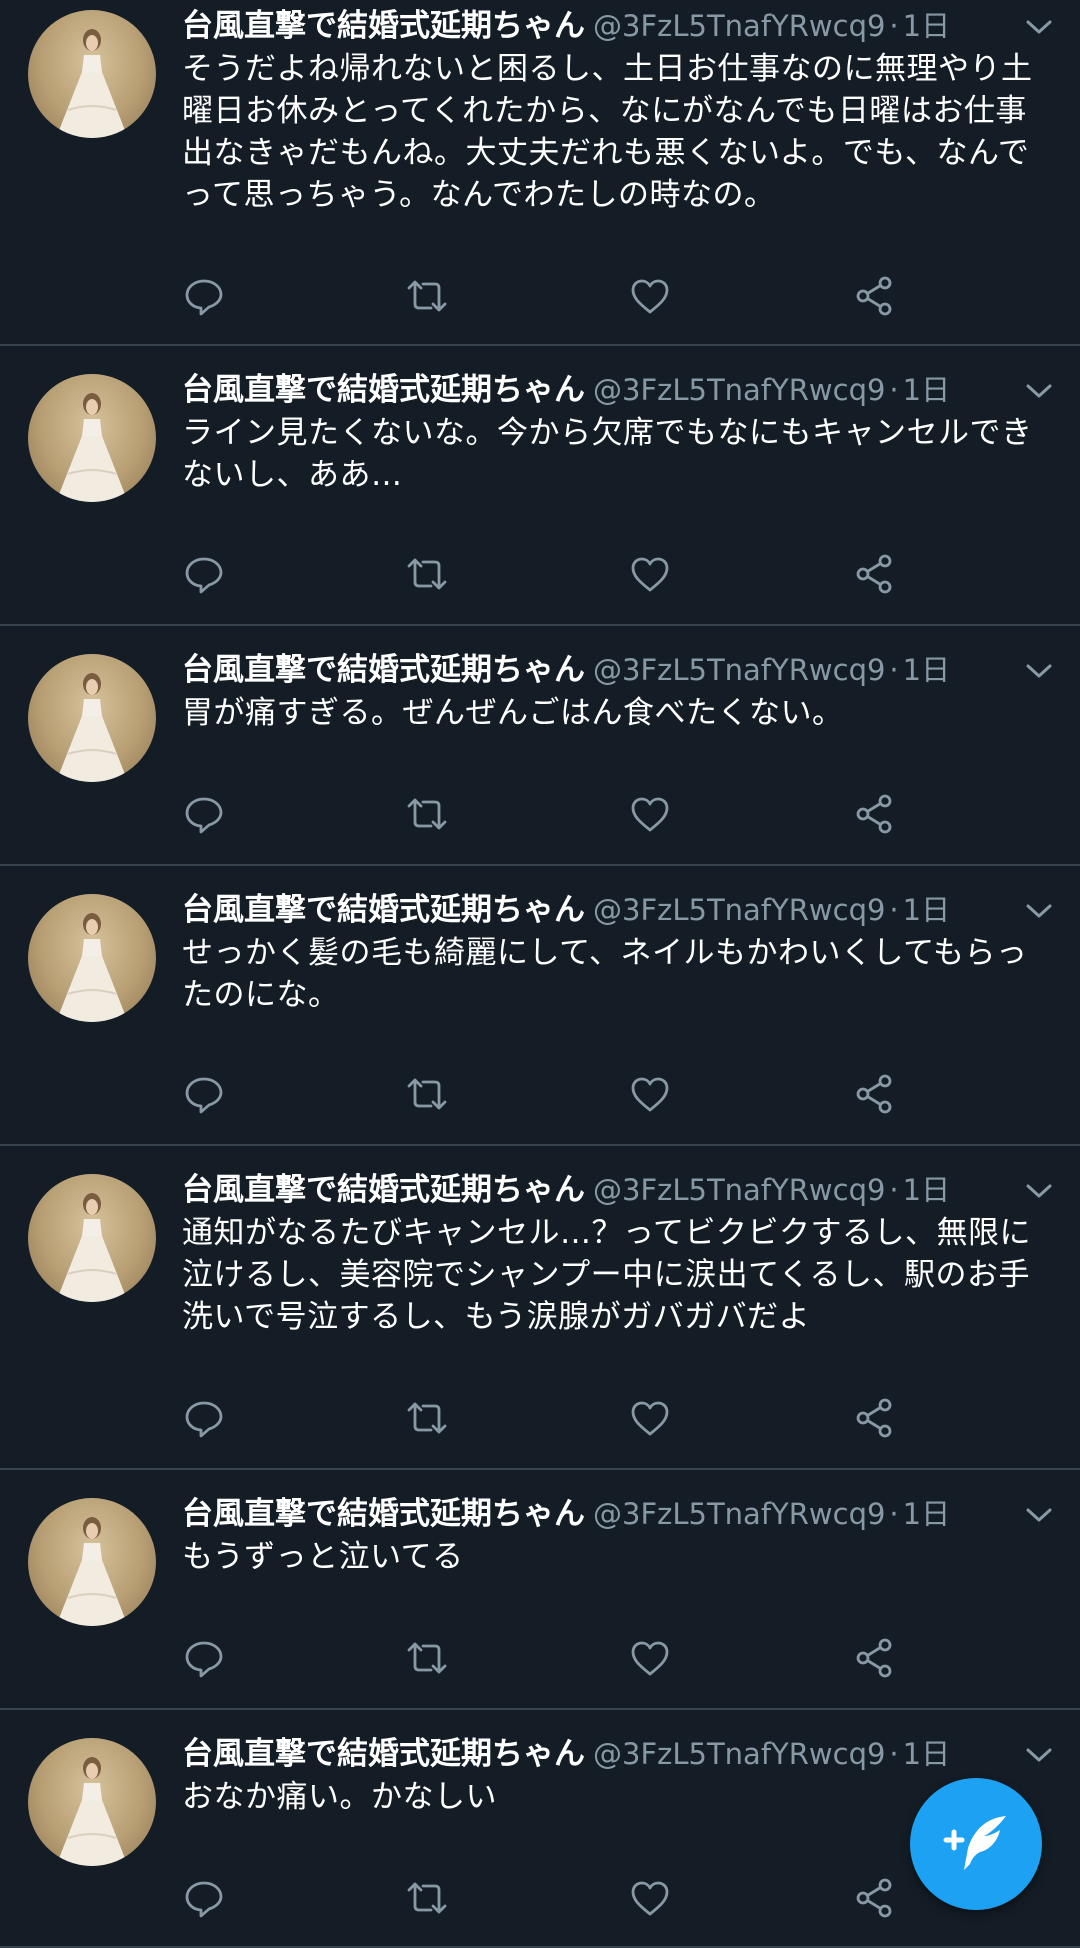  What do you see at coordinates (323, 1557) in the screenshot?
I see `tweet-text: もうずっと泣いてる` at bounding box center [323, 1557].